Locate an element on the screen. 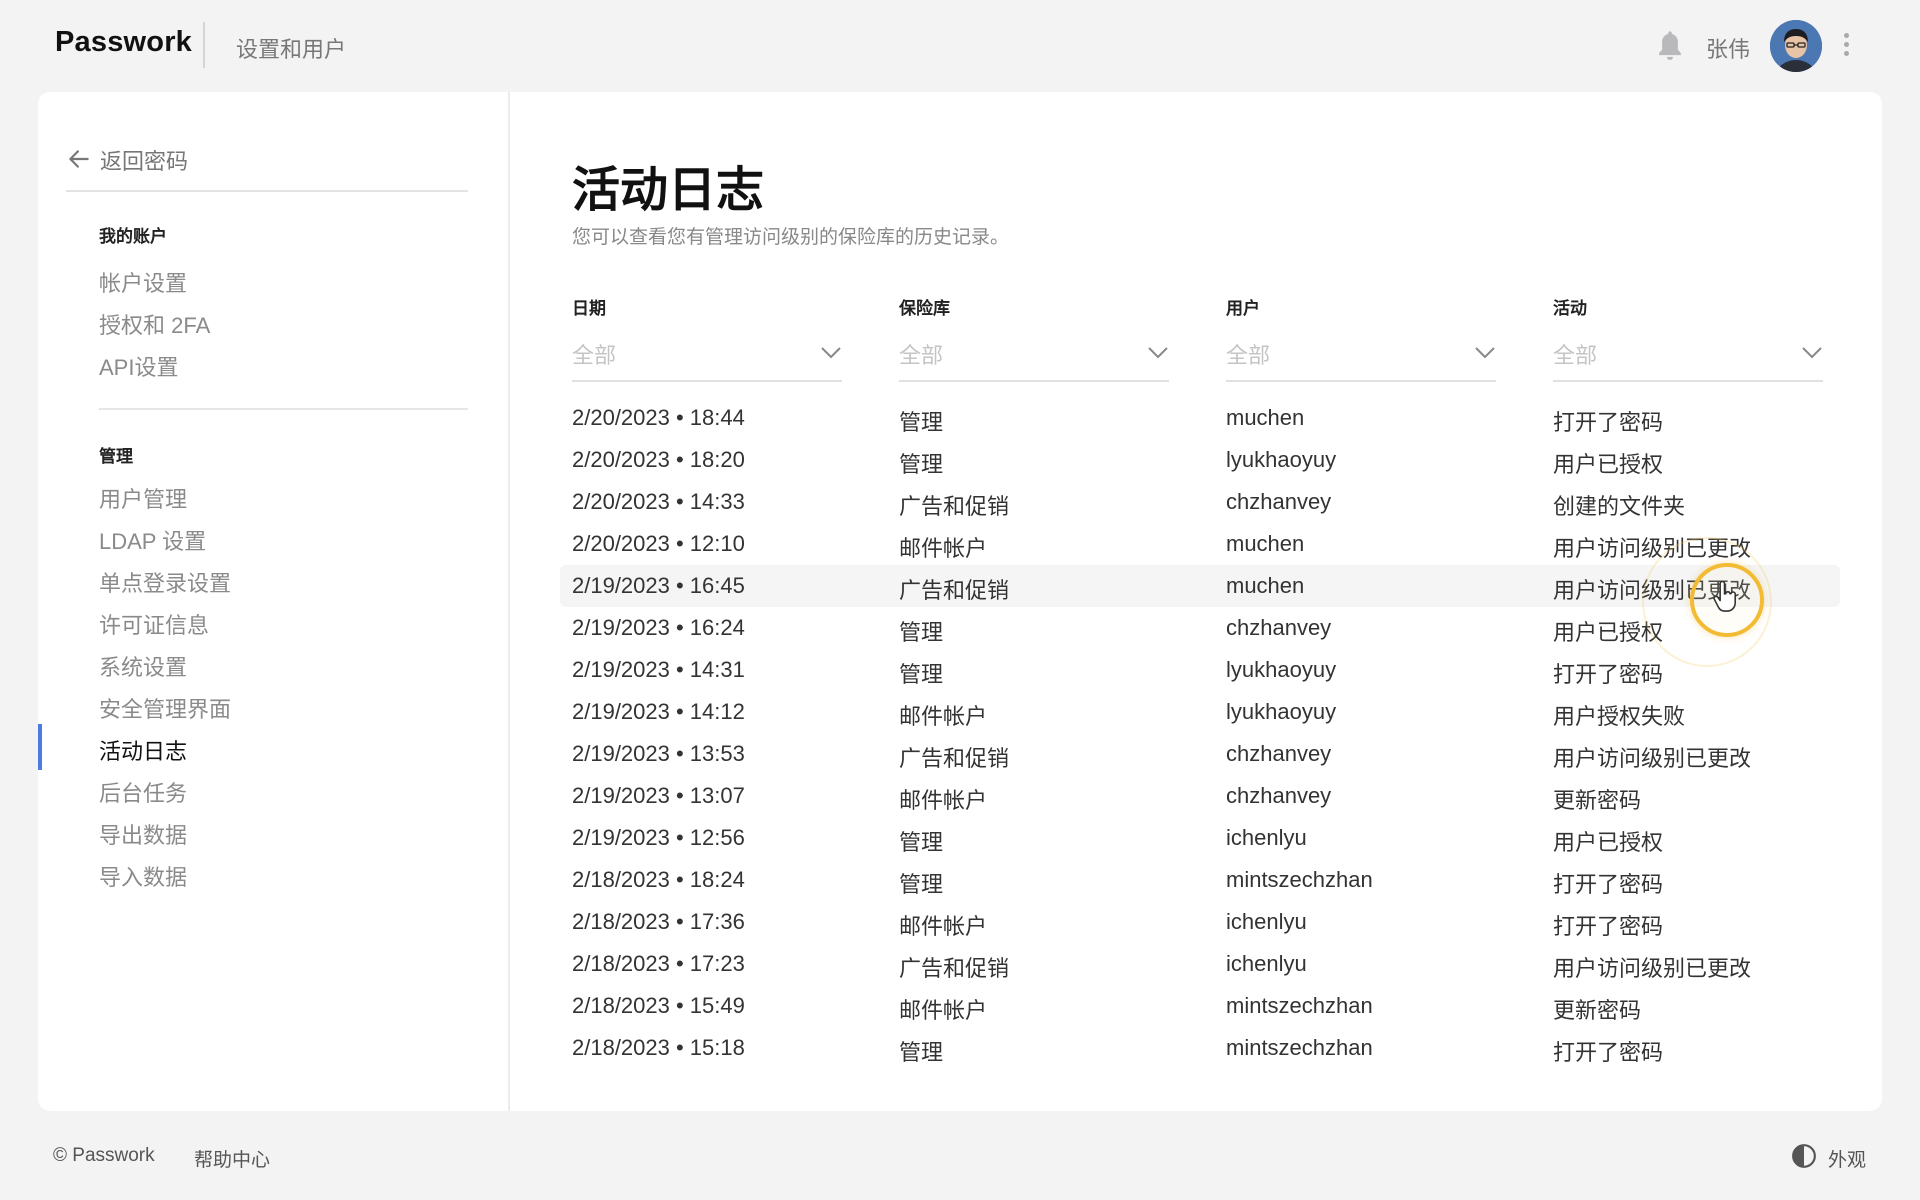 The height and width of the screenshot is (1200, 1920). user-filter-select: 全部 is located at coordinates (1361, 356).